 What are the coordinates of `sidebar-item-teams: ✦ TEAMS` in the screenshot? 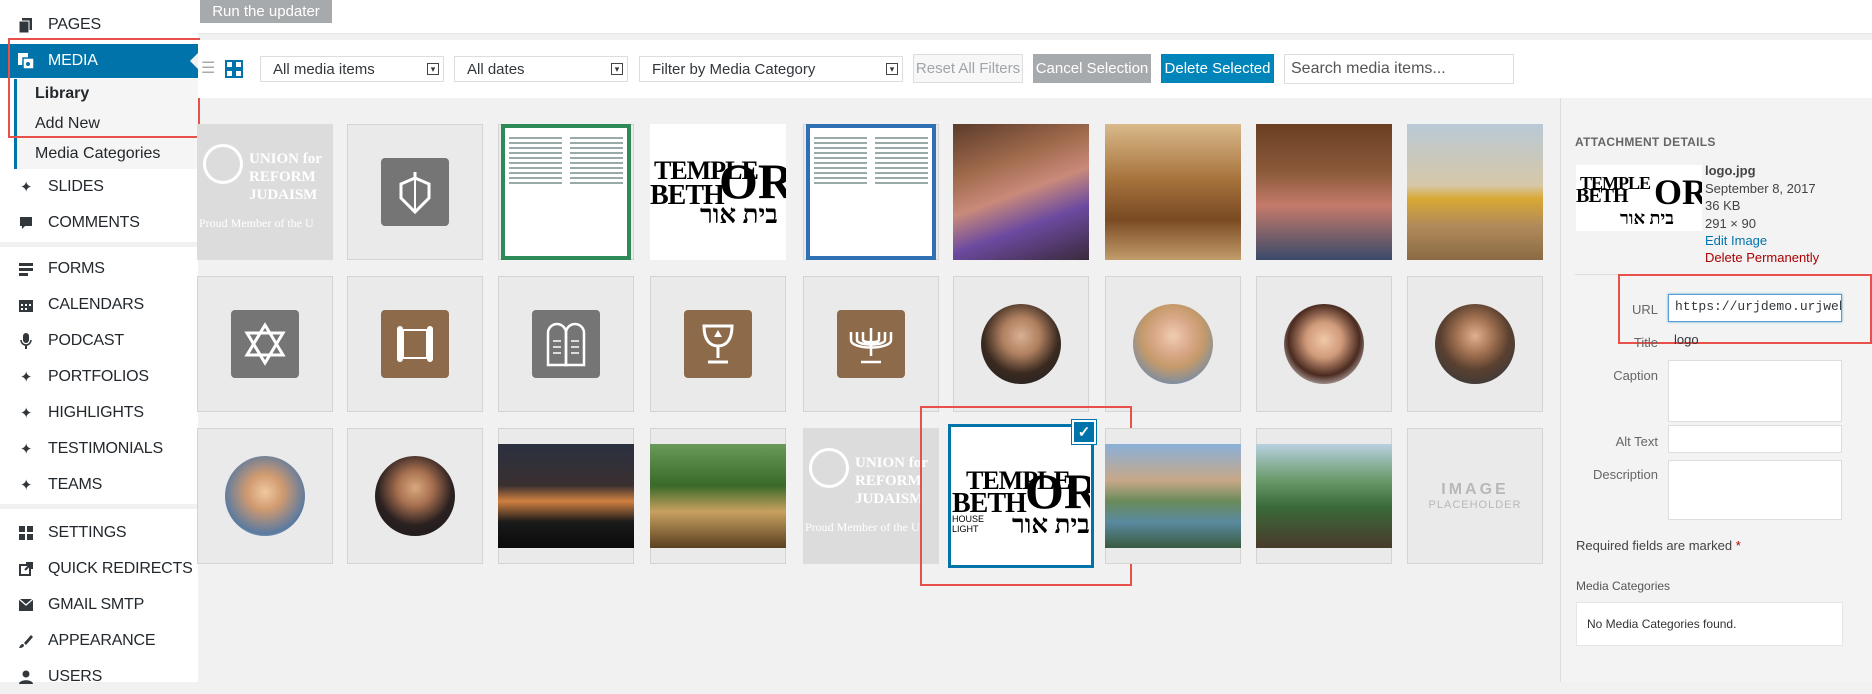 It's located at (99, 485).